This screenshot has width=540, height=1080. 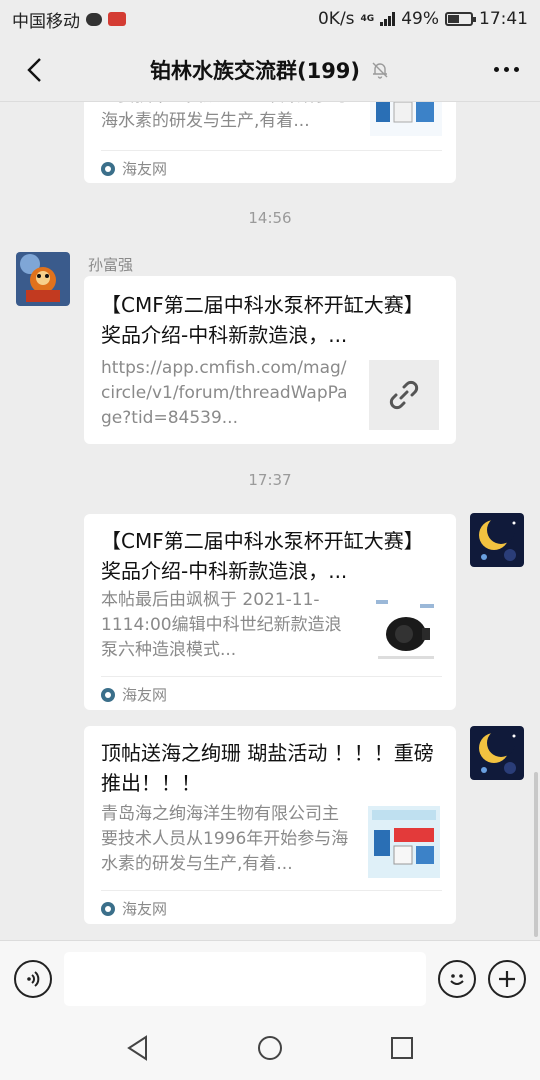 I want to click on square-recents-icon, so click(x=402, y=1048).